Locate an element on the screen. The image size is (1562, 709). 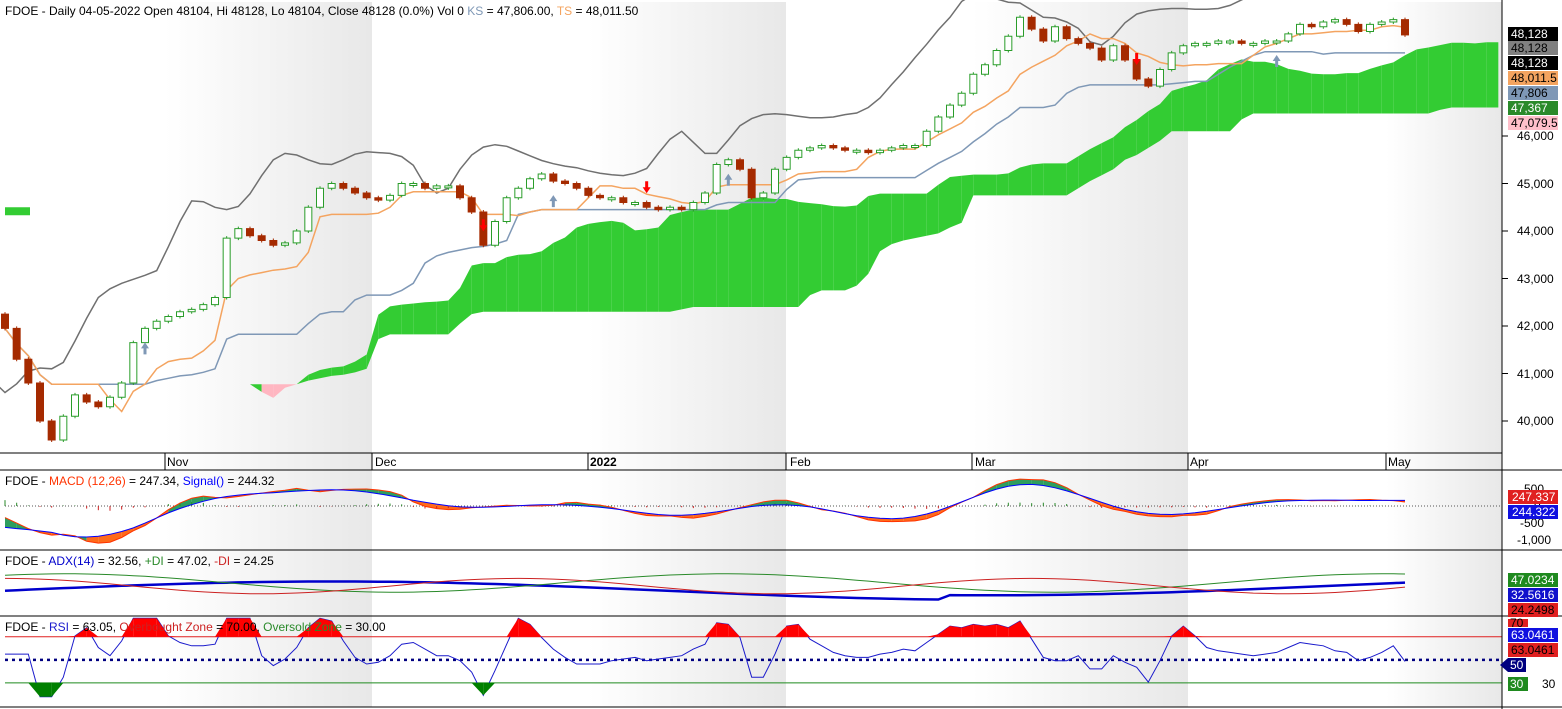
rsi-30-badge: 30 is located at coordinates (1518, 684).